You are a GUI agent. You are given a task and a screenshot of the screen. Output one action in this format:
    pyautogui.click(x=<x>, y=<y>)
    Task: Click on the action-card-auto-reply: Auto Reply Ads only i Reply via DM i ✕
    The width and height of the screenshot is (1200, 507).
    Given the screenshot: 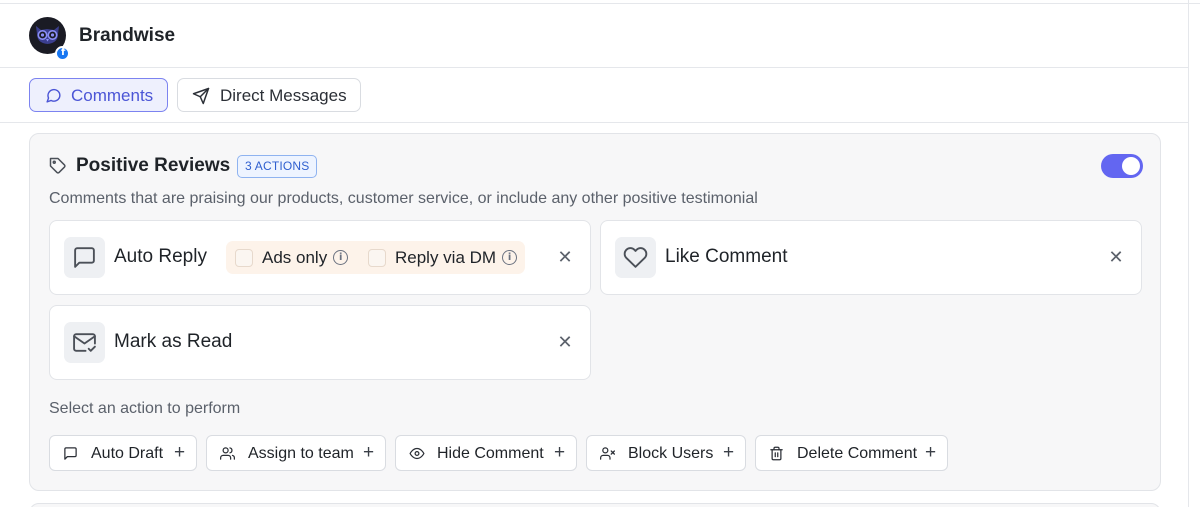 What is the action you would take?
    pyautogui.click(x=320, y=257)
    